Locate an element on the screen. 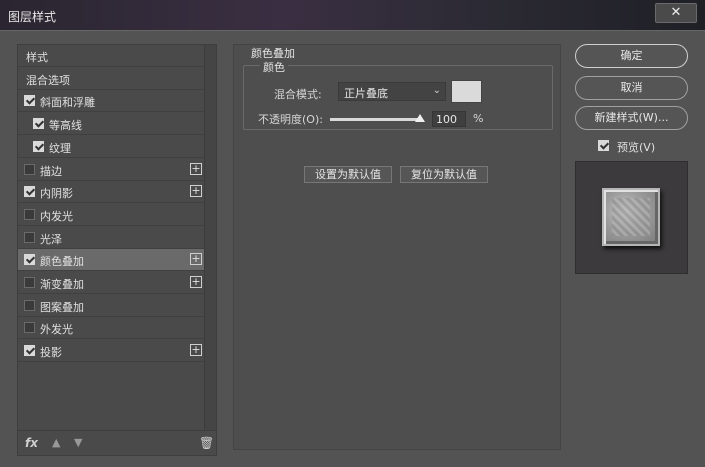 This screenshot has width=705, height=467. group-title: 颜色 is located at coordinates (274, 67).